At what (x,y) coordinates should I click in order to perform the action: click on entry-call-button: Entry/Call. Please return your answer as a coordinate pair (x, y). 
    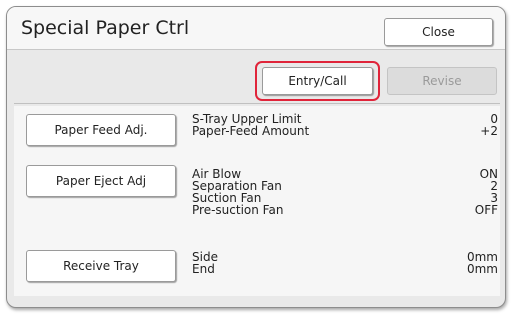
    Looking at the image, I should click on (317, 81).